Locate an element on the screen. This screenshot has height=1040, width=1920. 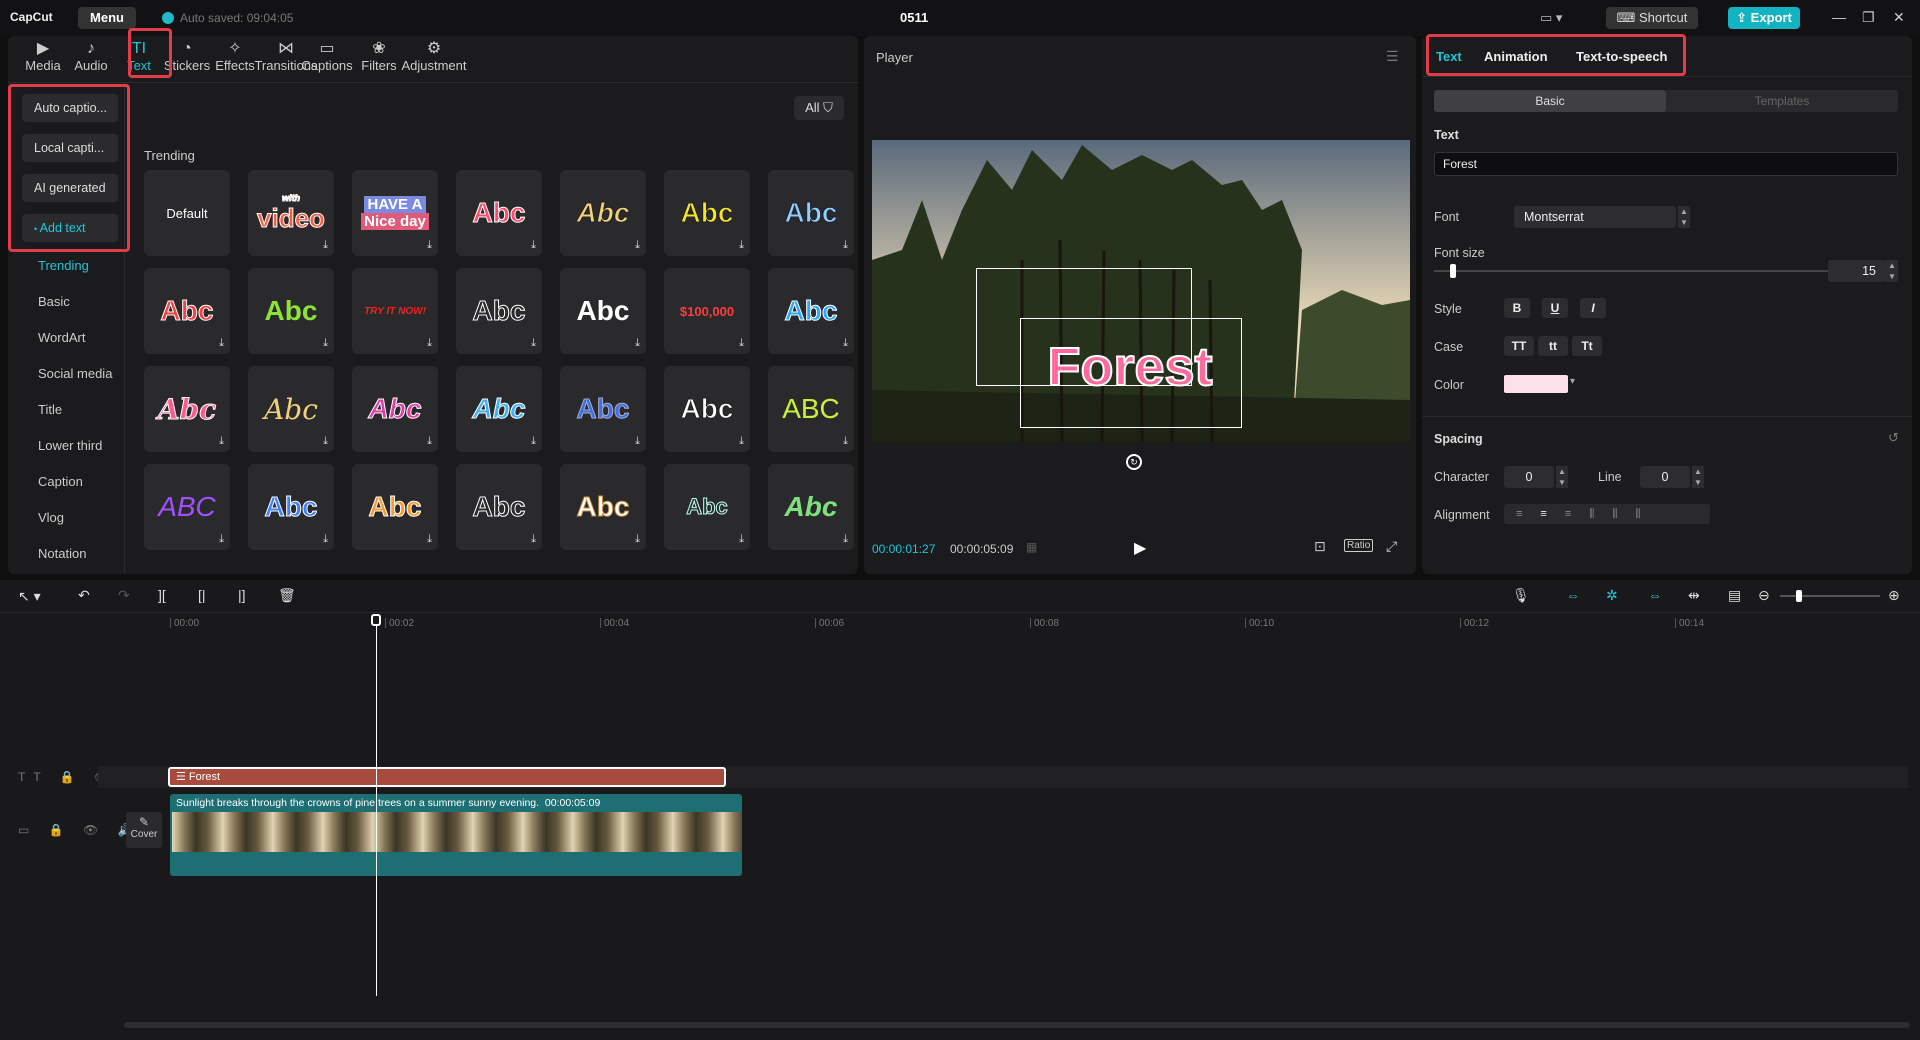
text-input: Forest is located at coordinates (1666, 164).